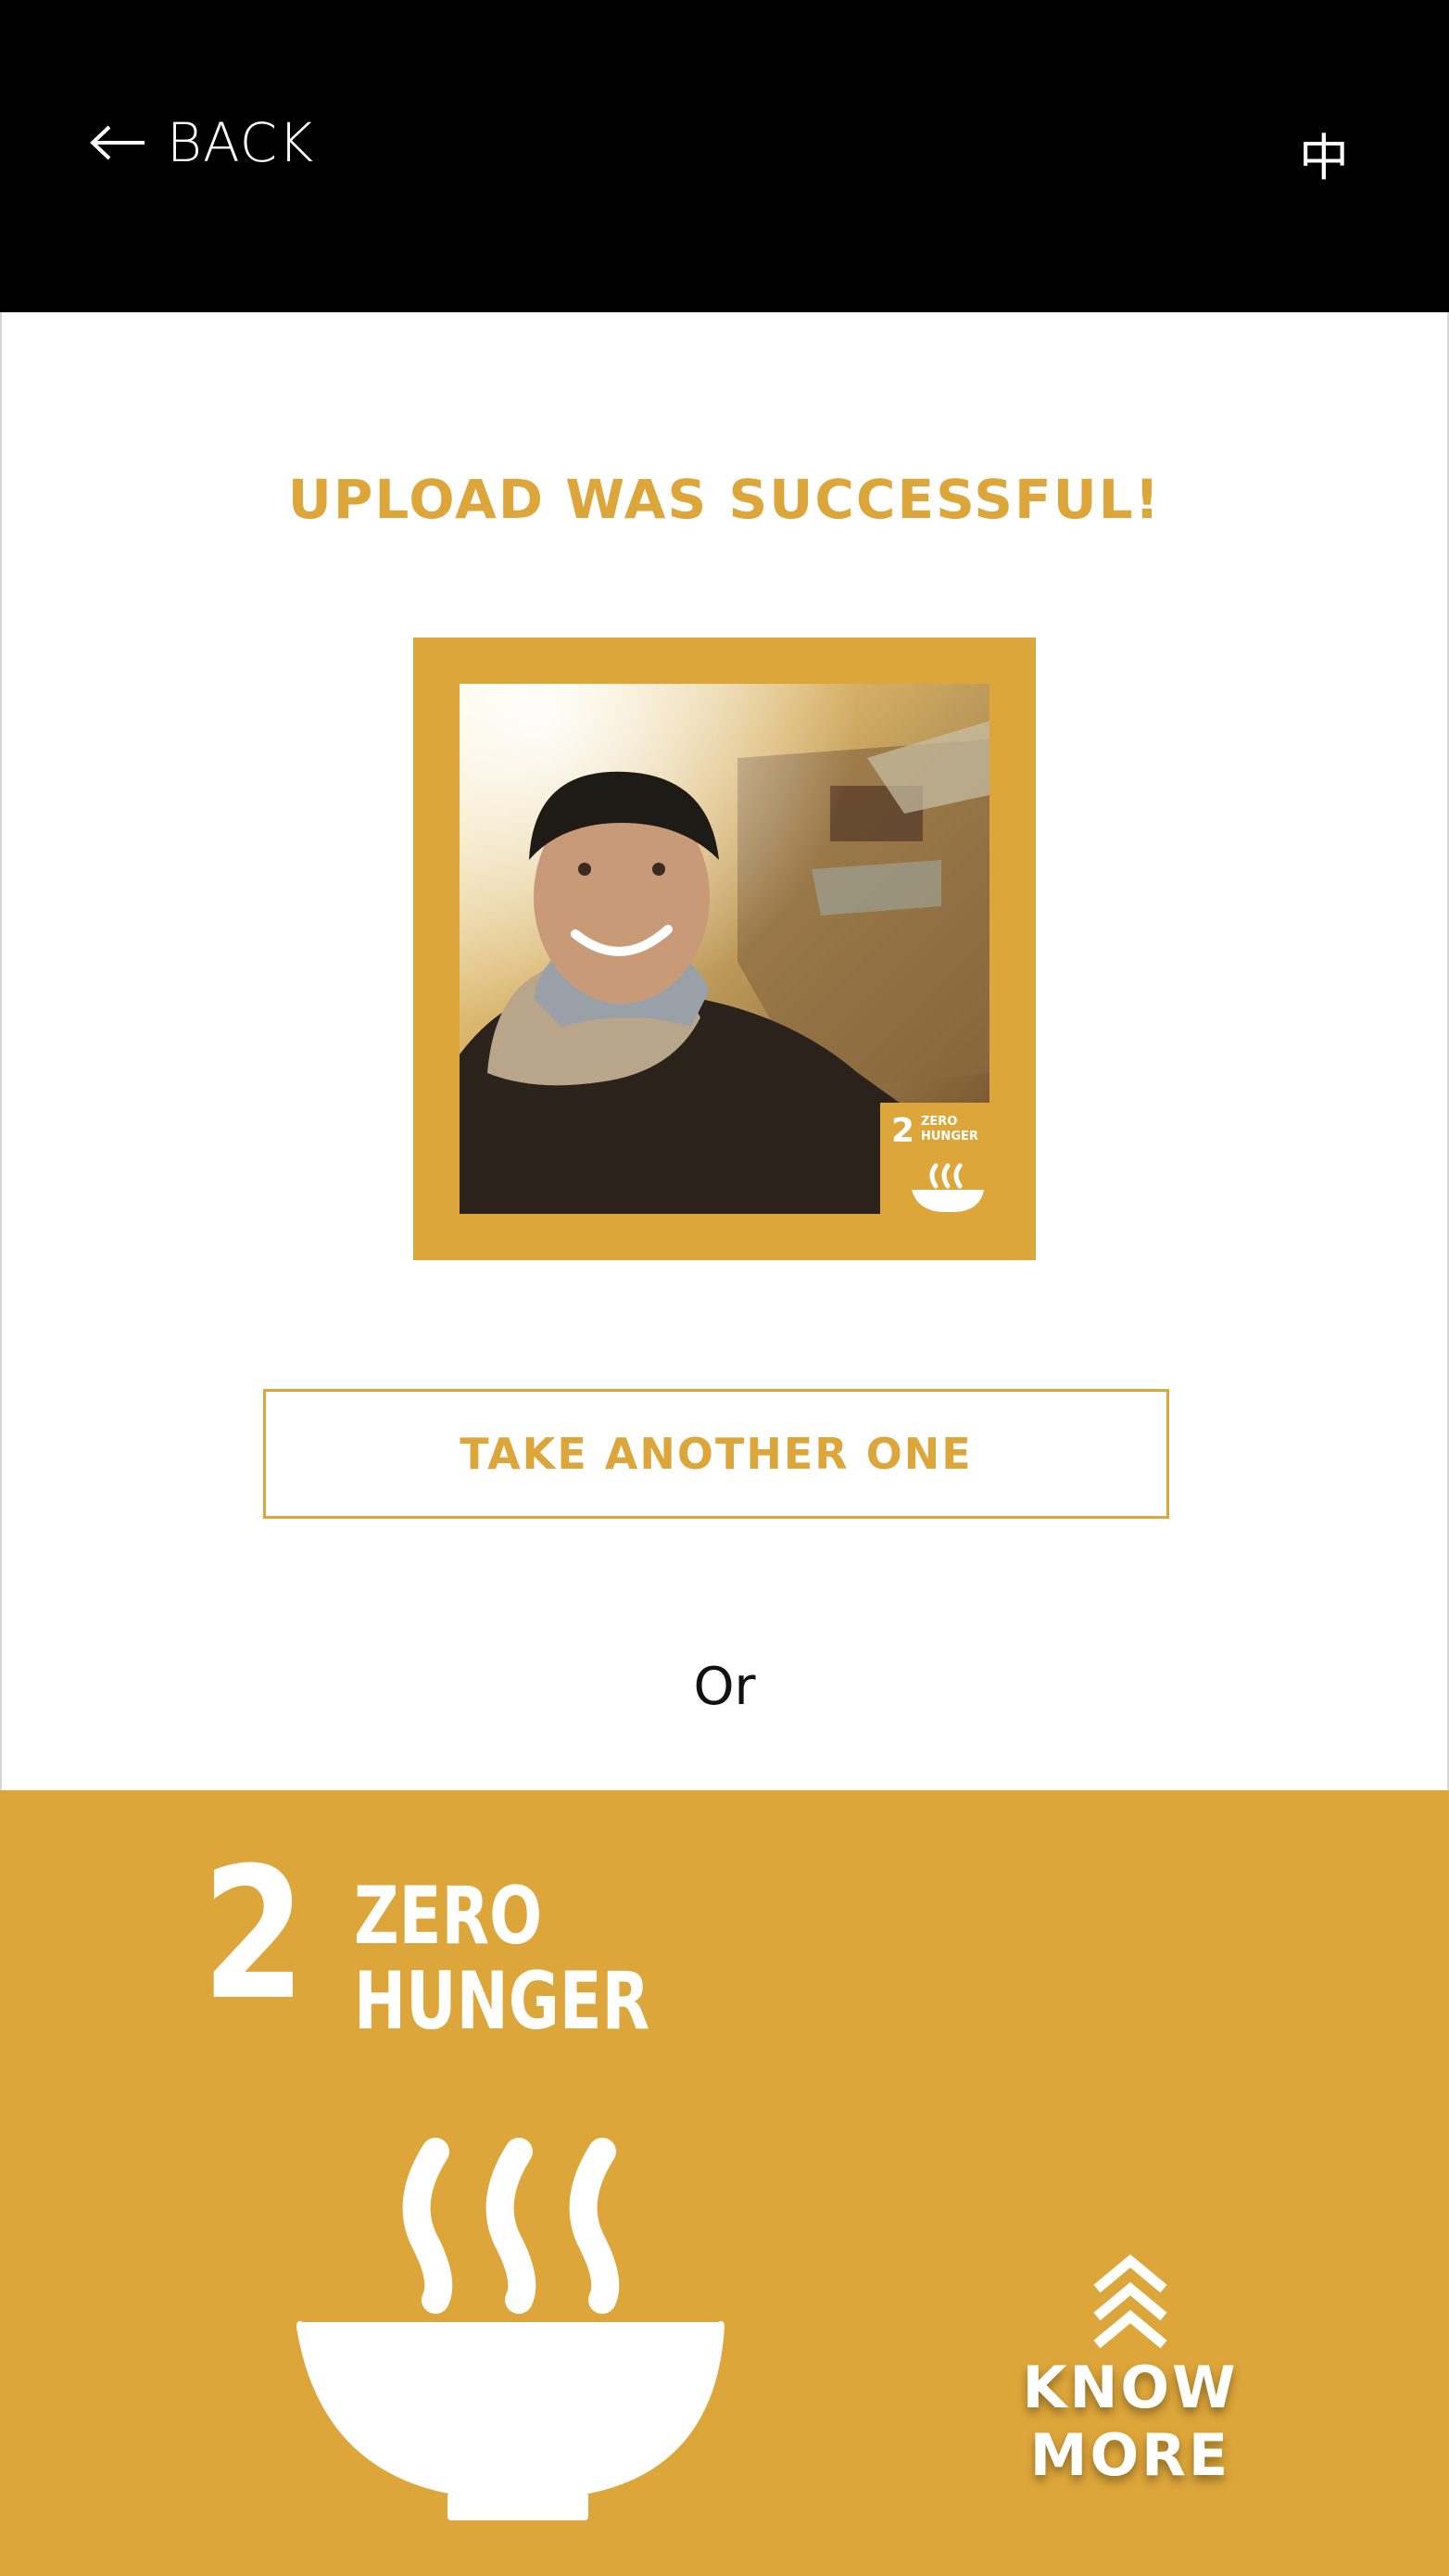 Image resolution: width=1449 pixels, height=2576 pixels. I want to click on goal-number: 2, so click(254, 1934).